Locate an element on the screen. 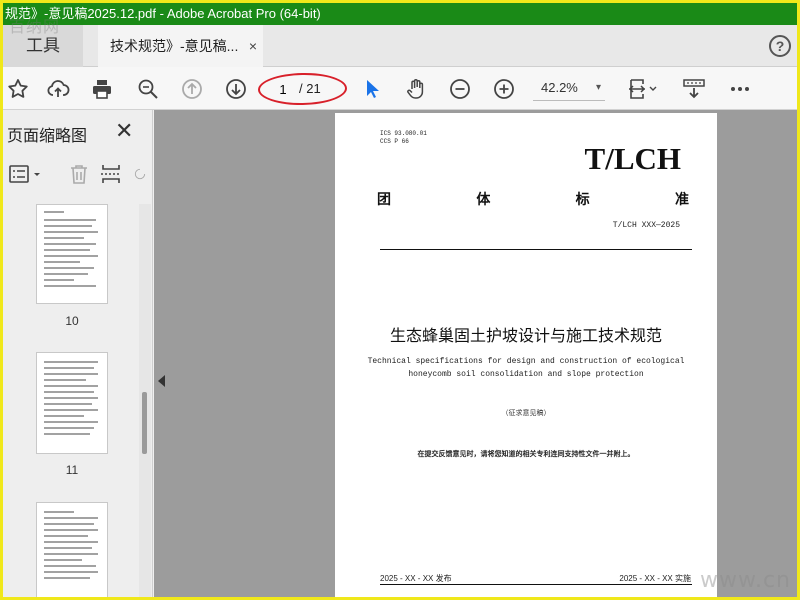  thumbnail-label: 11 is located at coordinates (72, 470).